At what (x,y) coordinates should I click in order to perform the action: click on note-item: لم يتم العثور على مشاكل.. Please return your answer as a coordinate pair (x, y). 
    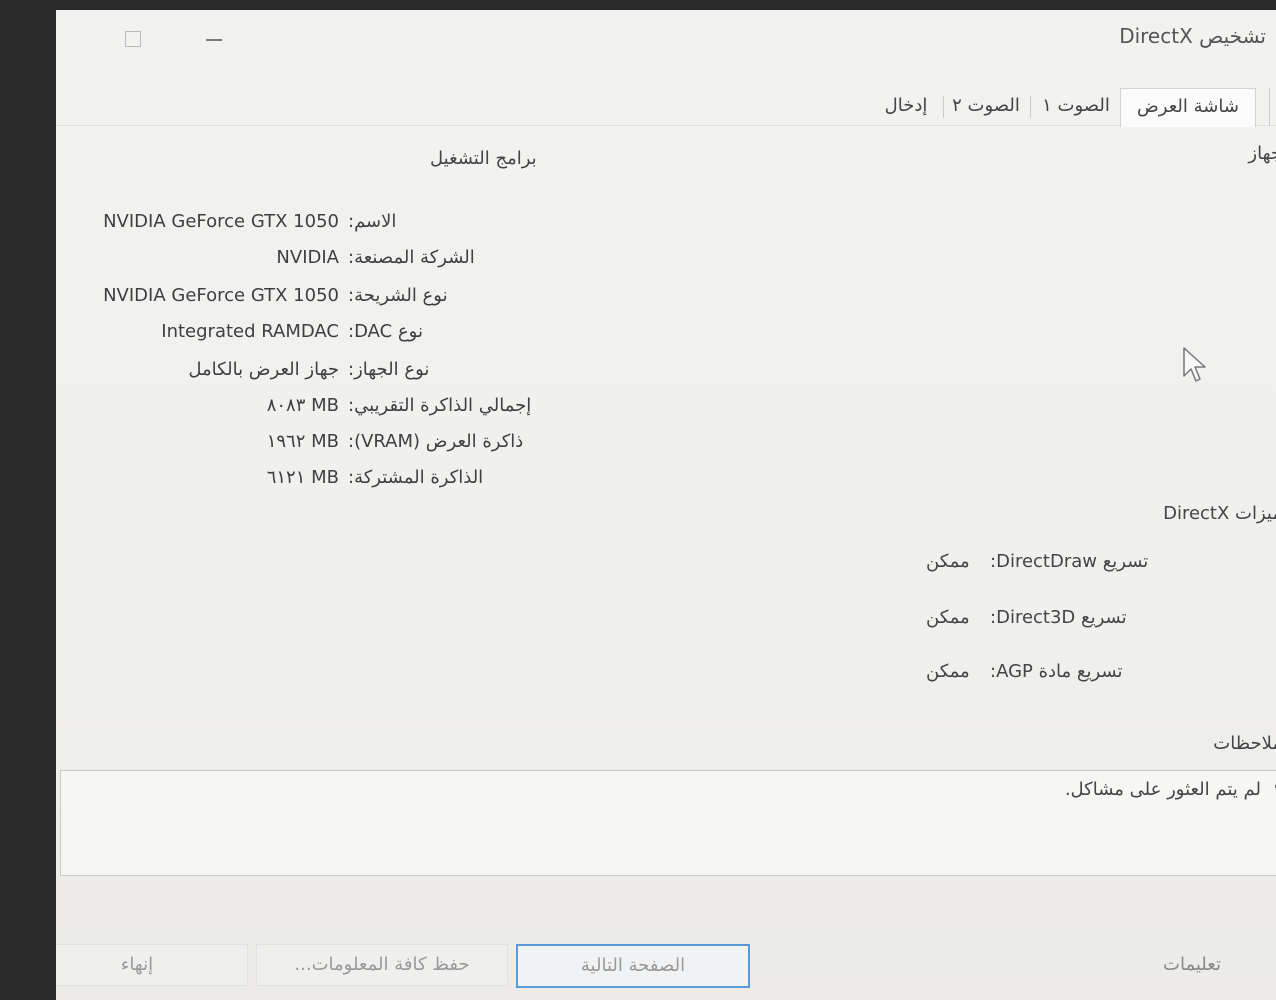
    Looking at the image, I should click on (1162, 789).